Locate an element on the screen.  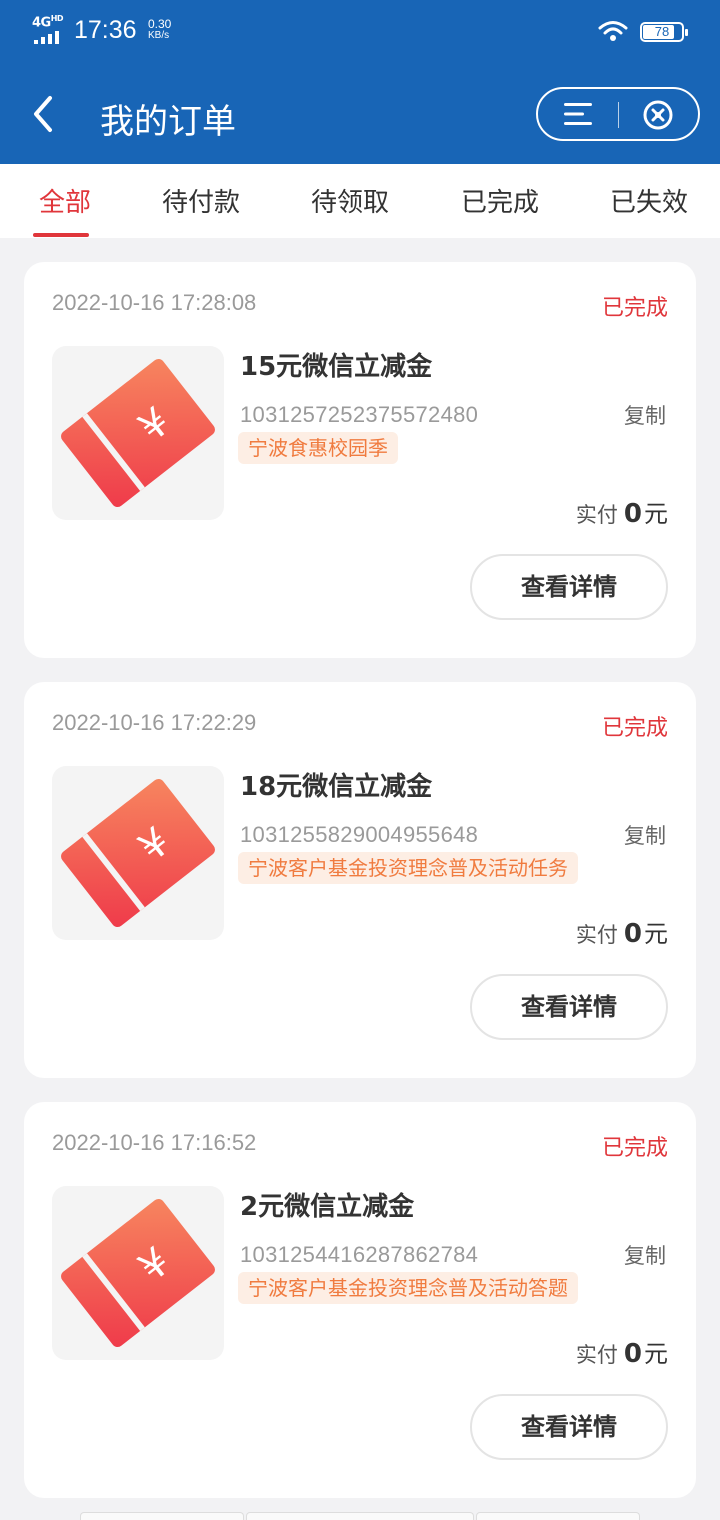
cellular-signal-icon: 4GHD is located at coordinates (50, 29).